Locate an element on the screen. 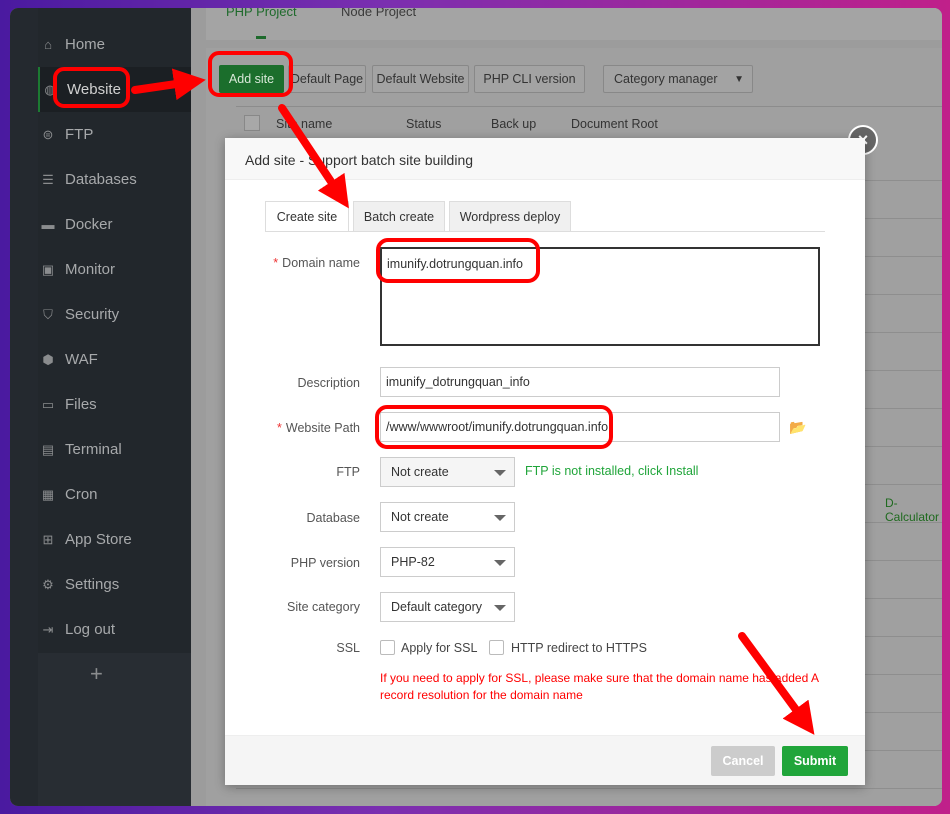  sidebar-item-label: Terminal is located at coordinates (93, 449).